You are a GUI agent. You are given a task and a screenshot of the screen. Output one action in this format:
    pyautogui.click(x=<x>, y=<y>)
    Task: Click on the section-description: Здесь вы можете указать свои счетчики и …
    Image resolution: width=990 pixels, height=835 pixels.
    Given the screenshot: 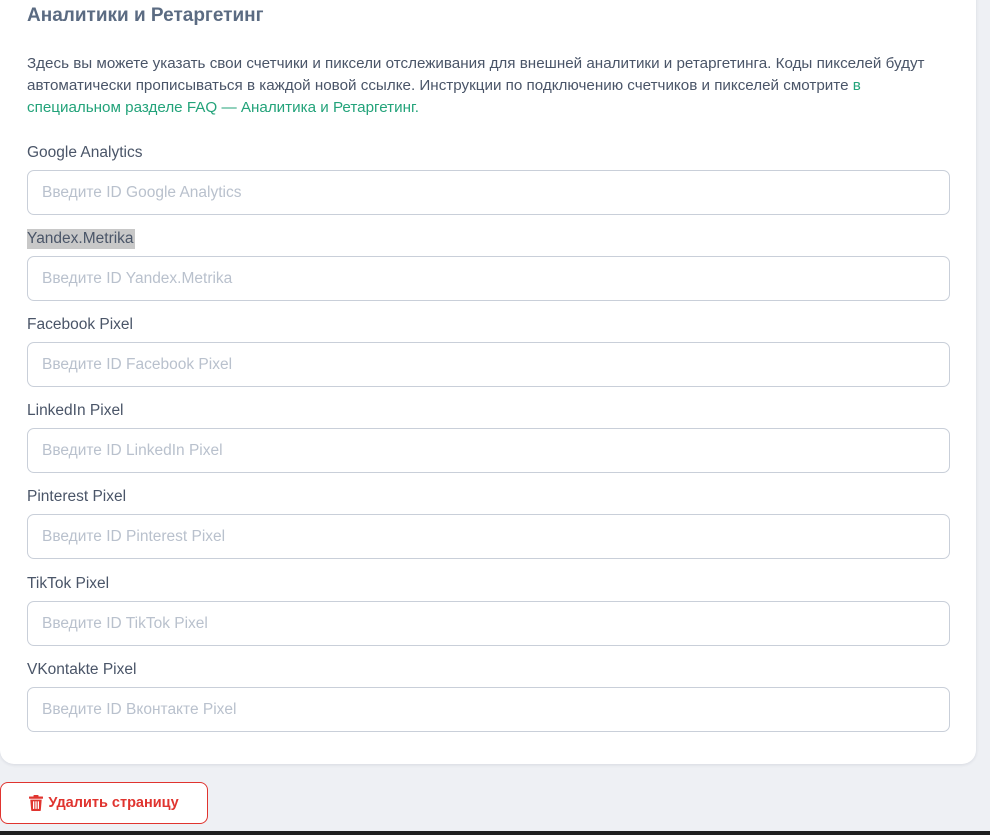 What is the action you would take?
    pyautogui.click(x=492, y=86)
    